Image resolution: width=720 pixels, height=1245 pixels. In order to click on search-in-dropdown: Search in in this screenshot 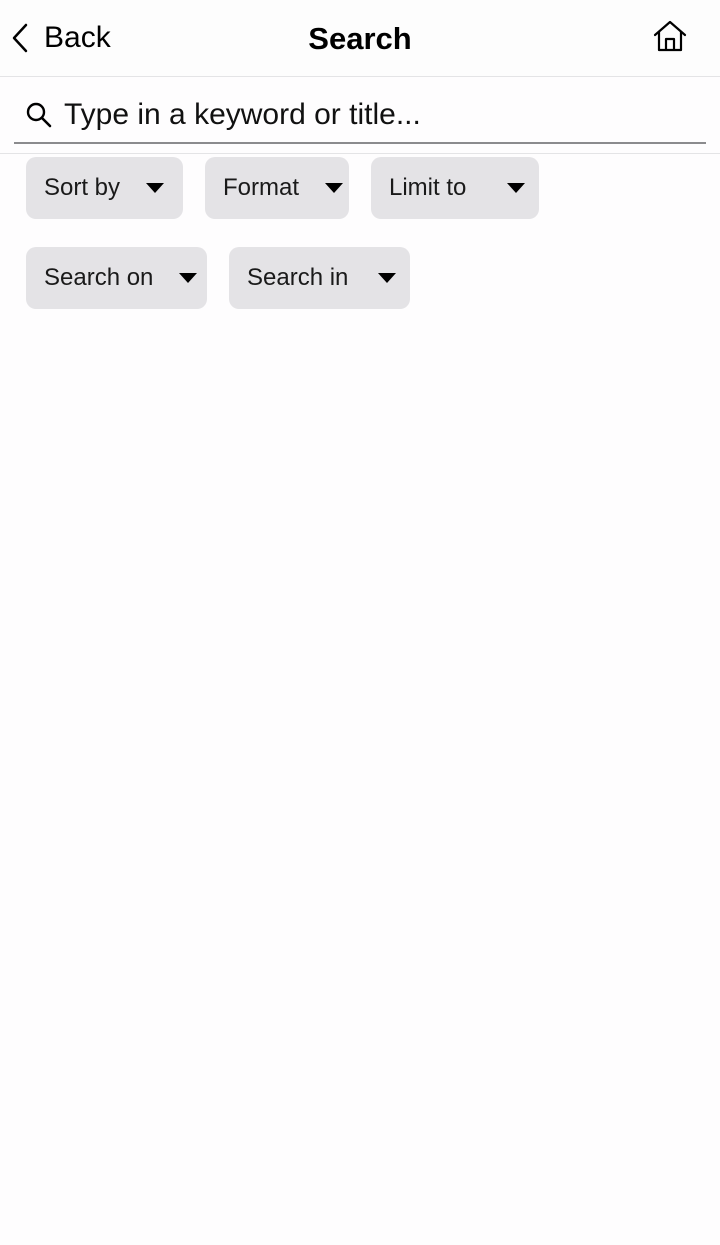, I will do `click(319, 278)`.